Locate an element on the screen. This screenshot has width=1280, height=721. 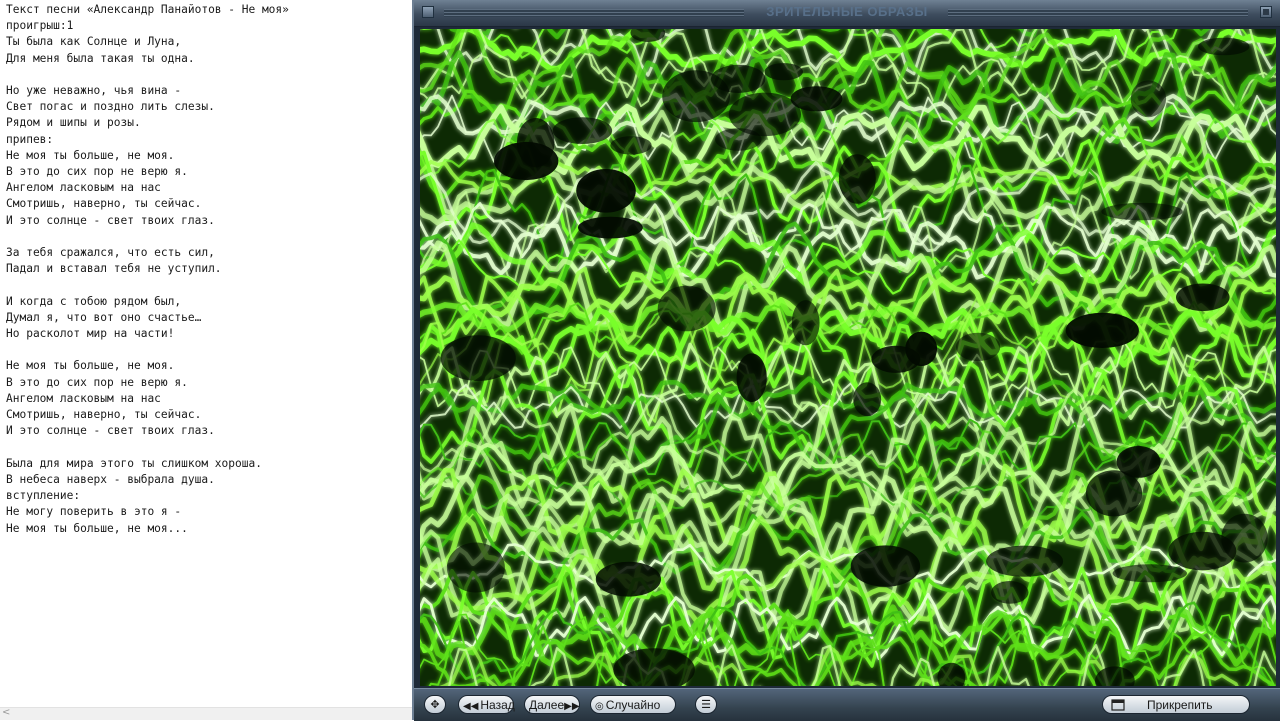
move-arrows-icon: ✥ is located at coordinates (435, 705).